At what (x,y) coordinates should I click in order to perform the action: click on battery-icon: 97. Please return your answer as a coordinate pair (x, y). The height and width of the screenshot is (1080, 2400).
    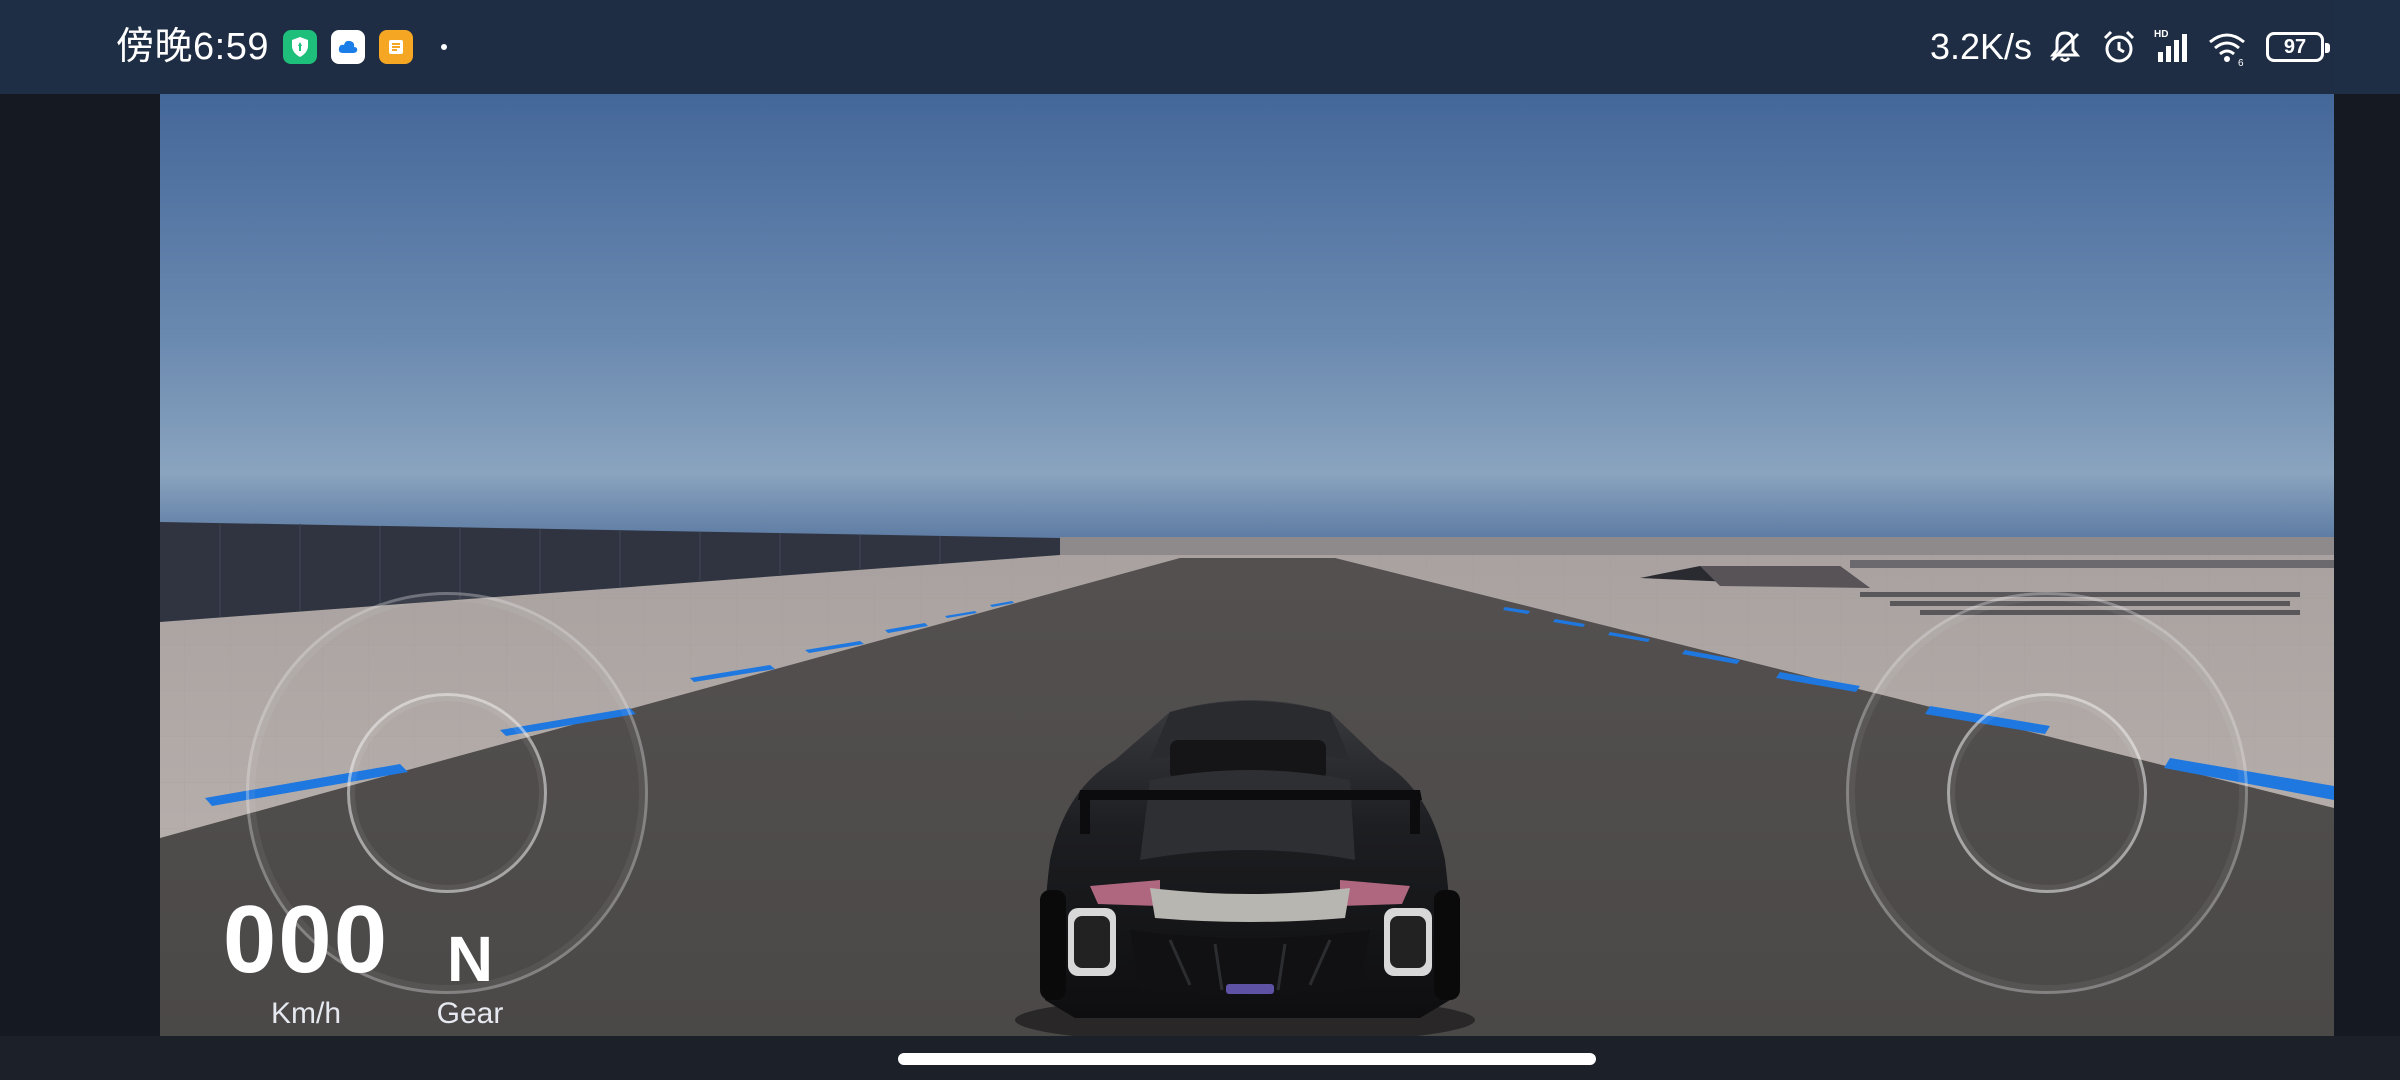
    Looking at the image, I should click on (2298, 47).